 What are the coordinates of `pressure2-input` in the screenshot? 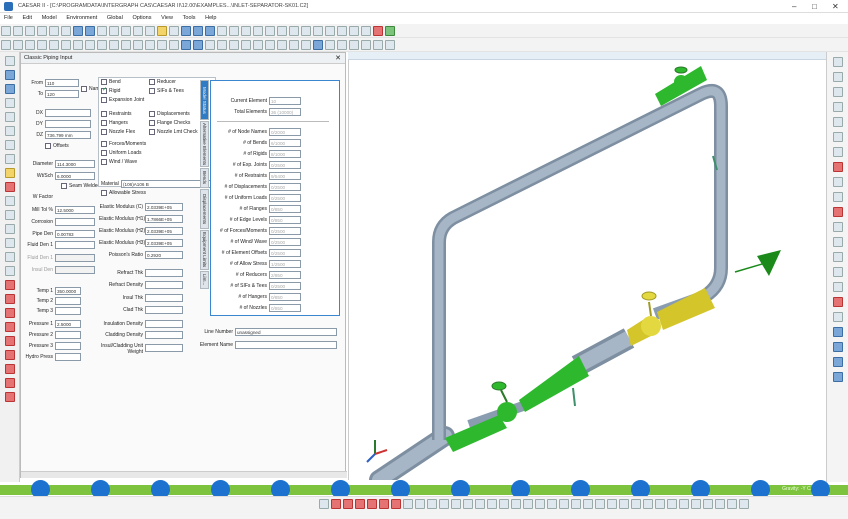 It's located at (68, 335).